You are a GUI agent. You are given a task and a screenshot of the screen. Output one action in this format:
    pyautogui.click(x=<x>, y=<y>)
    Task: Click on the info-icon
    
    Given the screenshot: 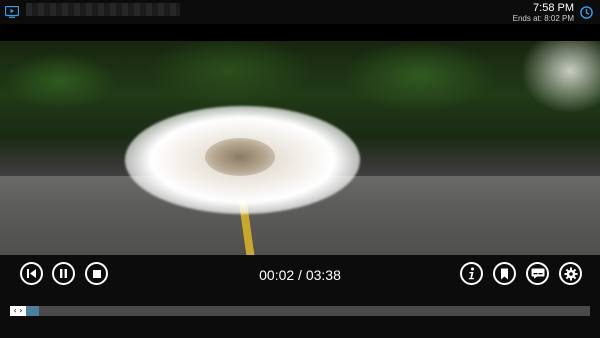 What is the action you would take?
    pyautogui.click(x=471, y=273)
    